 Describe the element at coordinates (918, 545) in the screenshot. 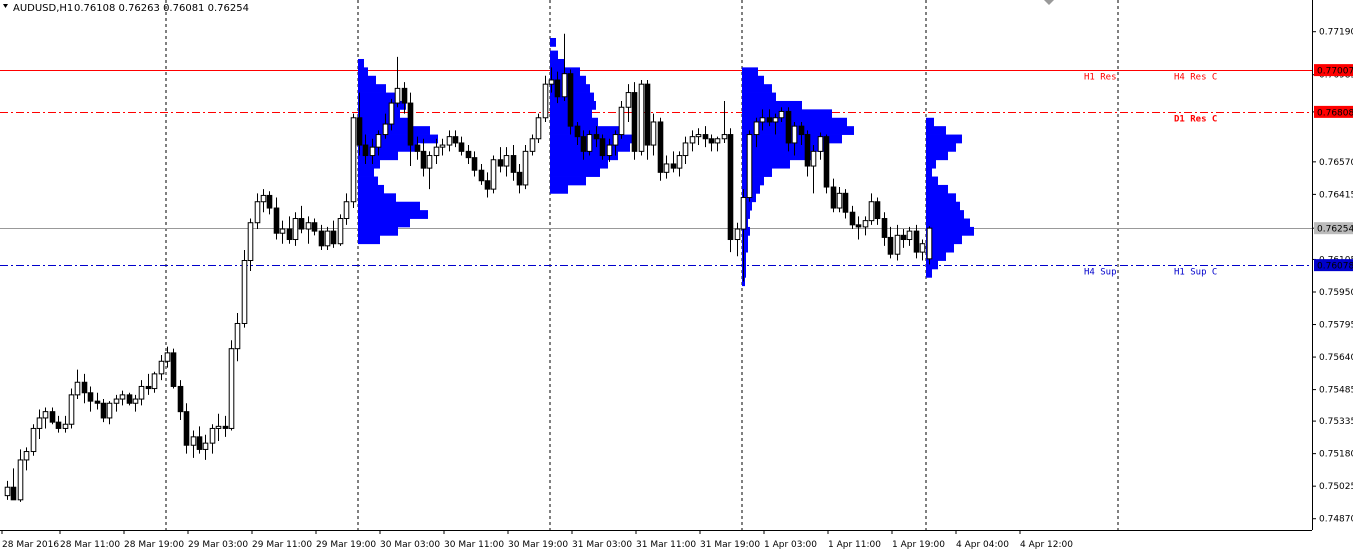

I see `x-tick-label: 1 Apr 19:00` at that location.